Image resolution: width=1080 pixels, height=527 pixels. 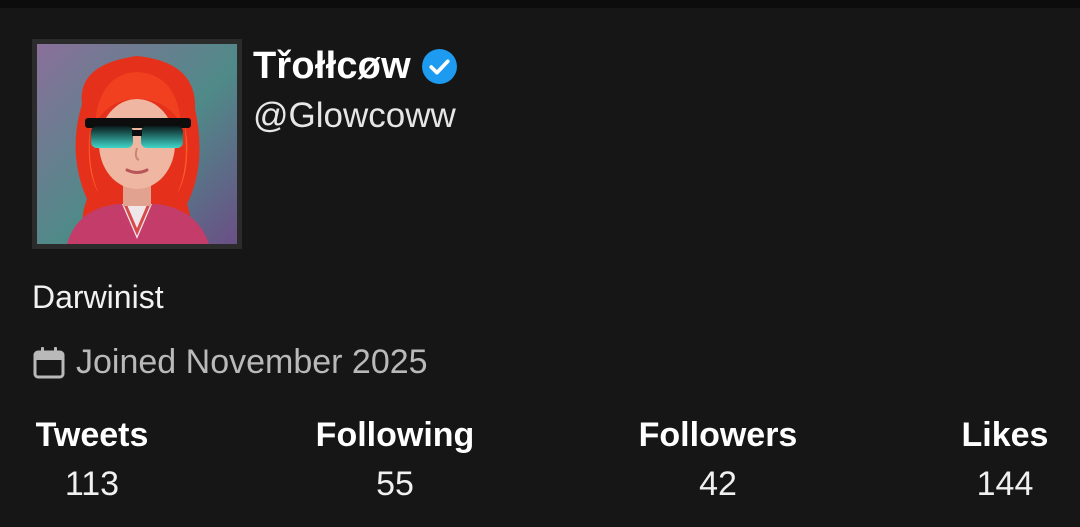 What do you see at coordinates (92, 435) in the screenshot?
I see `stat-label: Tweets` at bounding box center [92, 435].